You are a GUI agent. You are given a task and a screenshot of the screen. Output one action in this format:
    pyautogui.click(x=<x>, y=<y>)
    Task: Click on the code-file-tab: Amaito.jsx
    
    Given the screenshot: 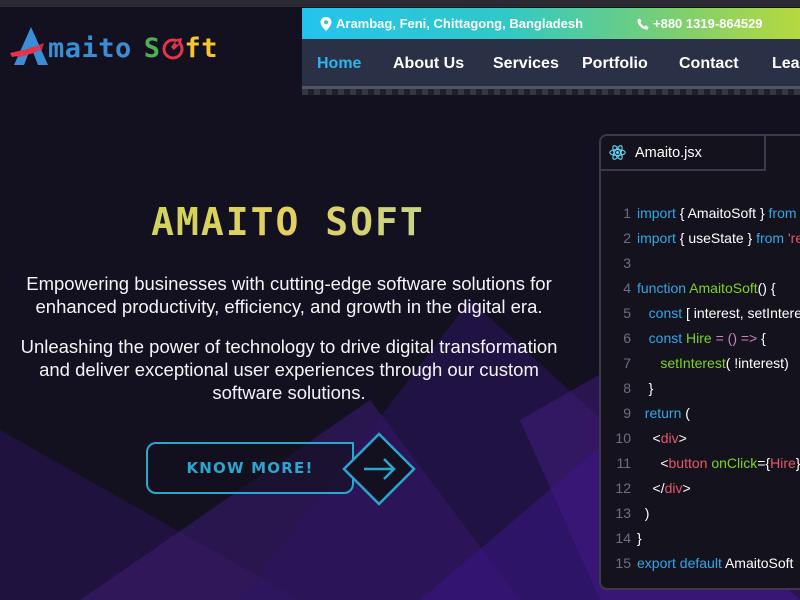 What is the action you would take?
    pyautogui.click(x=683, y=153)
    